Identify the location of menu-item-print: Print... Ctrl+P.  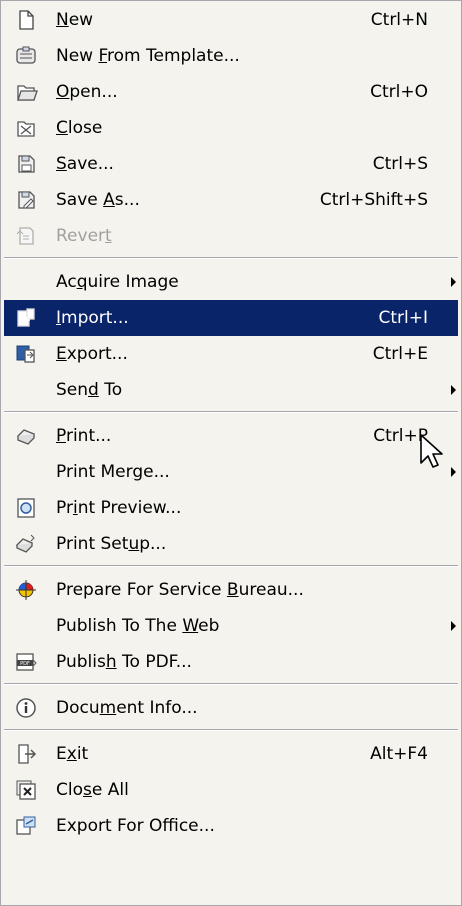
(231, 436).